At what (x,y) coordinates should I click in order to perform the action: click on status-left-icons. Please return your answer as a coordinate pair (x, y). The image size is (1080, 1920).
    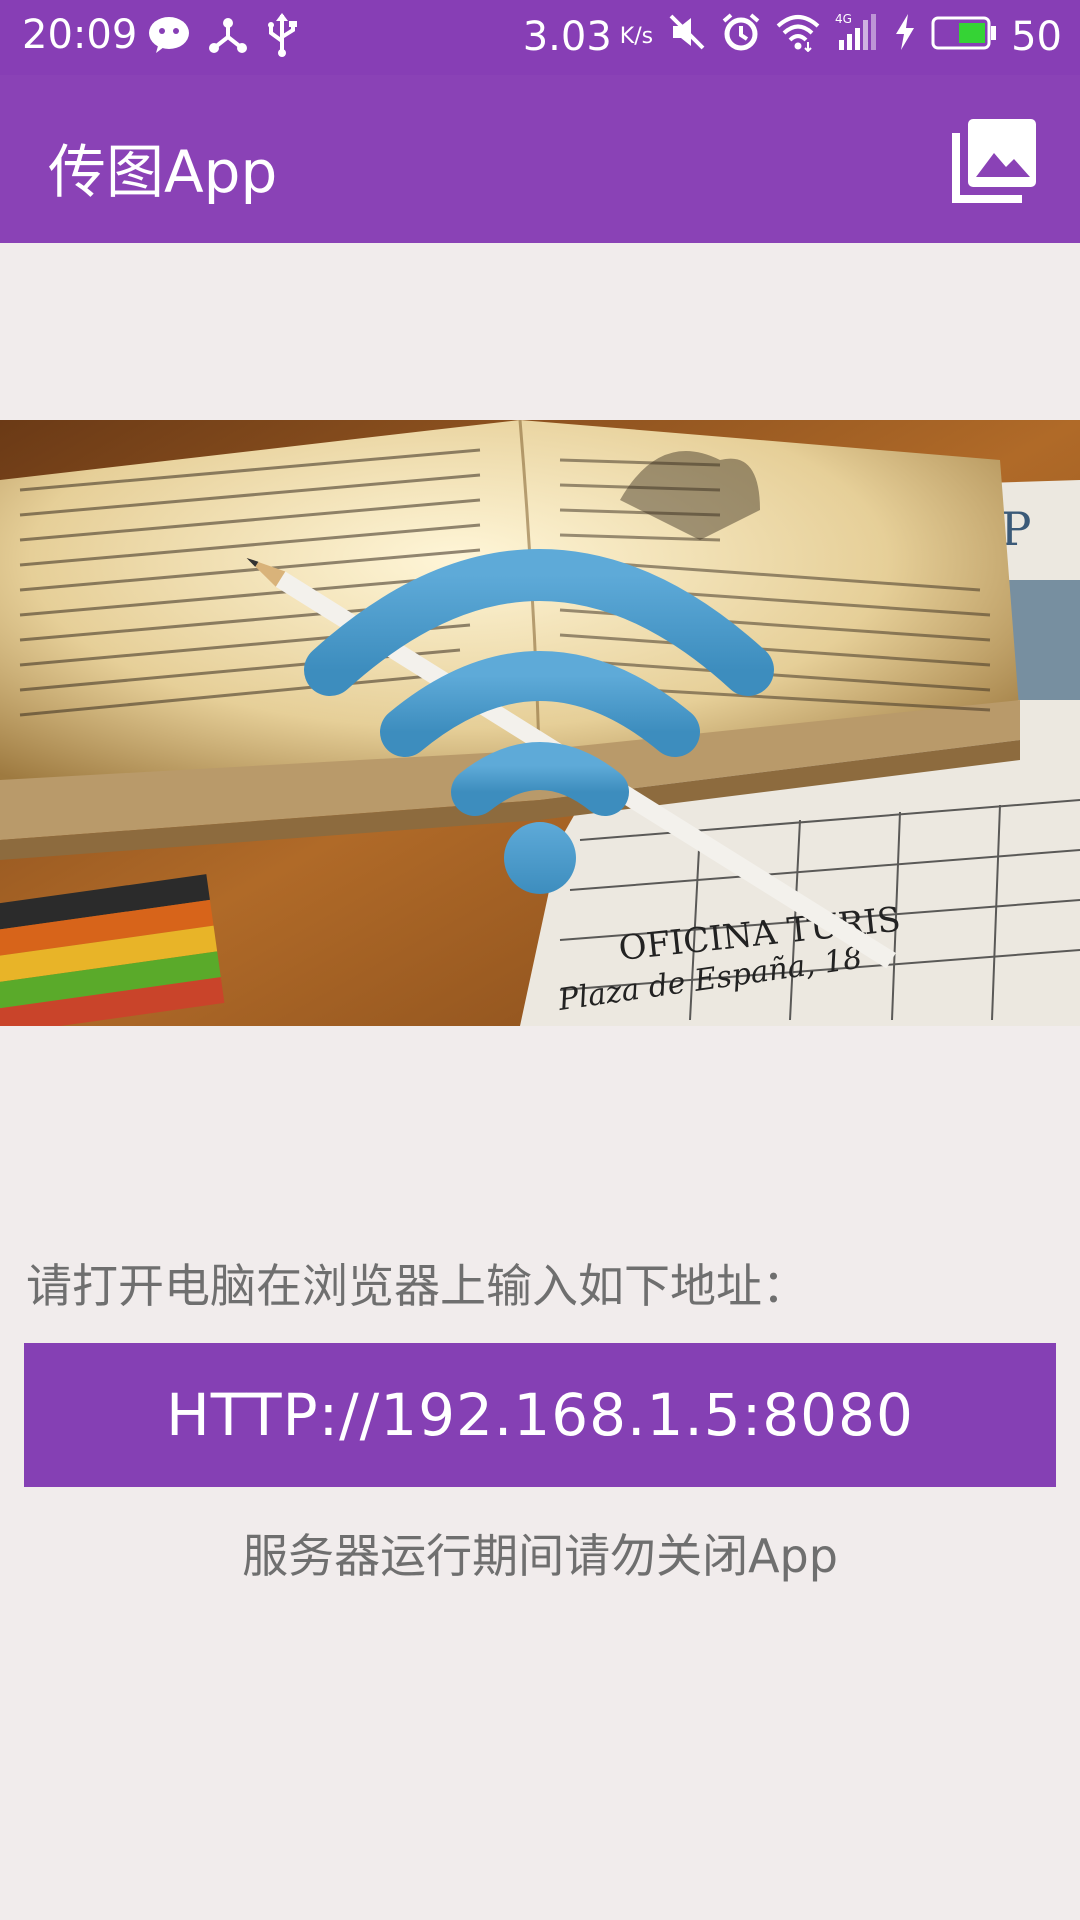
    Looking at the image, I should click on (223, 37).